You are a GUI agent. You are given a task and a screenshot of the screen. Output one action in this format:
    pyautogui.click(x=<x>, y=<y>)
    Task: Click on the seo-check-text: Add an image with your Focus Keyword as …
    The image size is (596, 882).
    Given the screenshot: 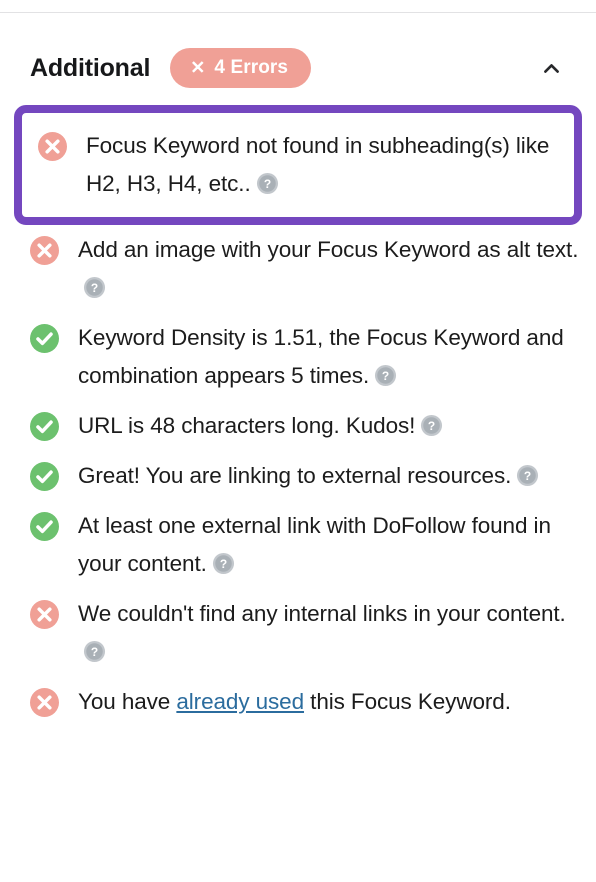 What is the action you would take?
    pyautogui.click(x=330, y=269)
    